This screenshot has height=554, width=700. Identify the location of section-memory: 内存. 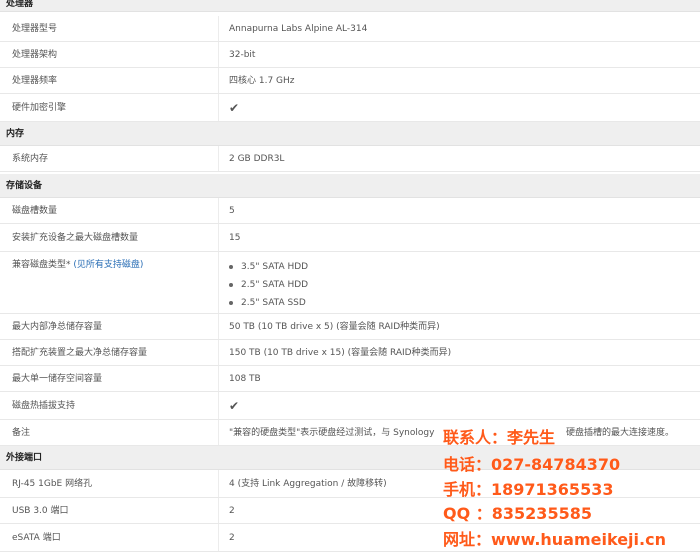
(350, 134).